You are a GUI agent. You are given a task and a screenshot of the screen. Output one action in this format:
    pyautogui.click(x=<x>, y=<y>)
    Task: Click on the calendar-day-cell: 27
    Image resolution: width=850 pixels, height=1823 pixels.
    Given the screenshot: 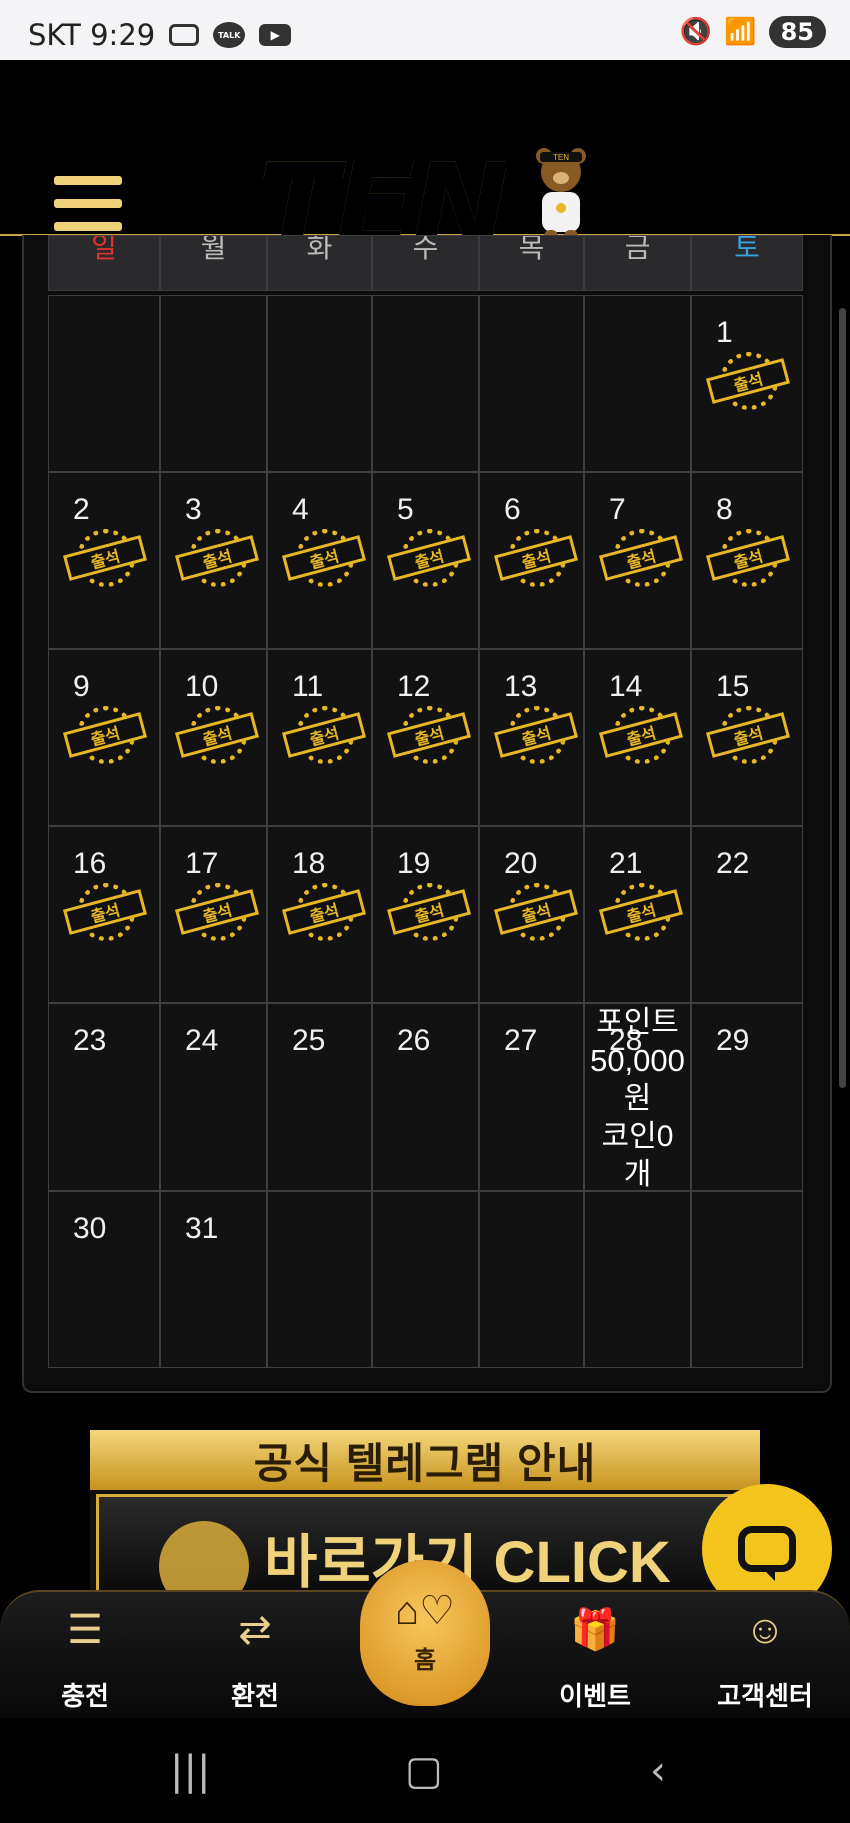 What is the action you would take?
    pyautogui.click(x=531, y=1097)
    